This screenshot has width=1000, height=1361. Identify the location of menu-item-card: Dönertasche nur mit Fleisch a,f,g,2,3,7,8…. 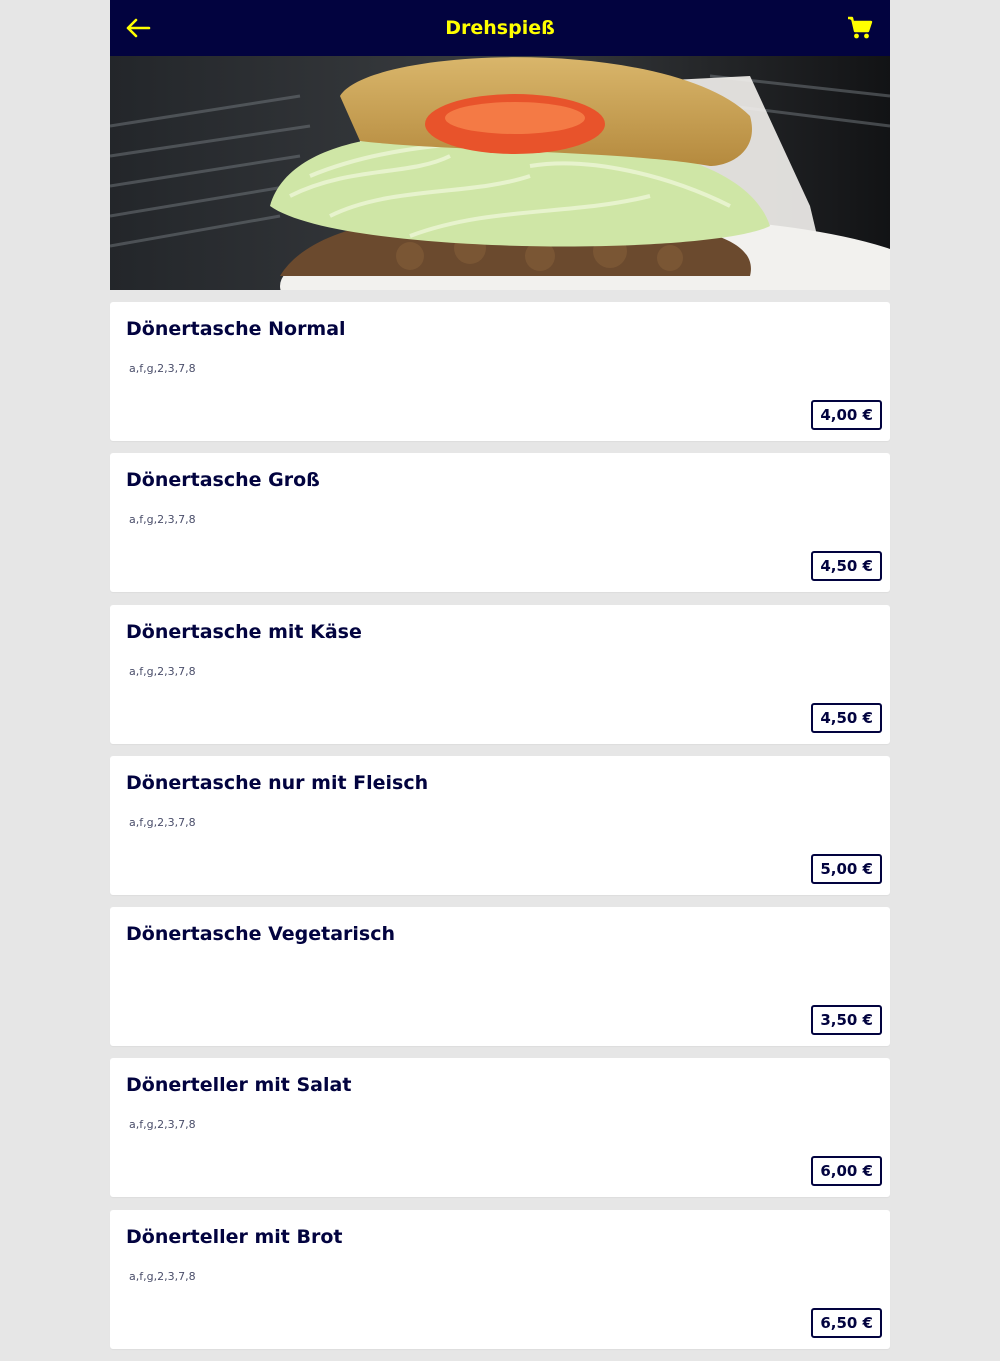
(500, 825).